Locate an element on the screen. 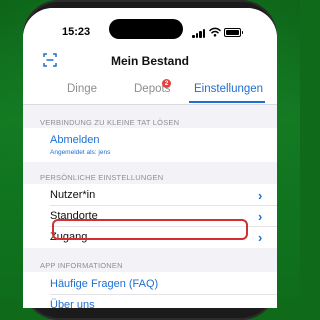 The width and height of the screenshot is (320, 320). tab-einstellungen: Einstellungen is located at coordinates (228, 89).